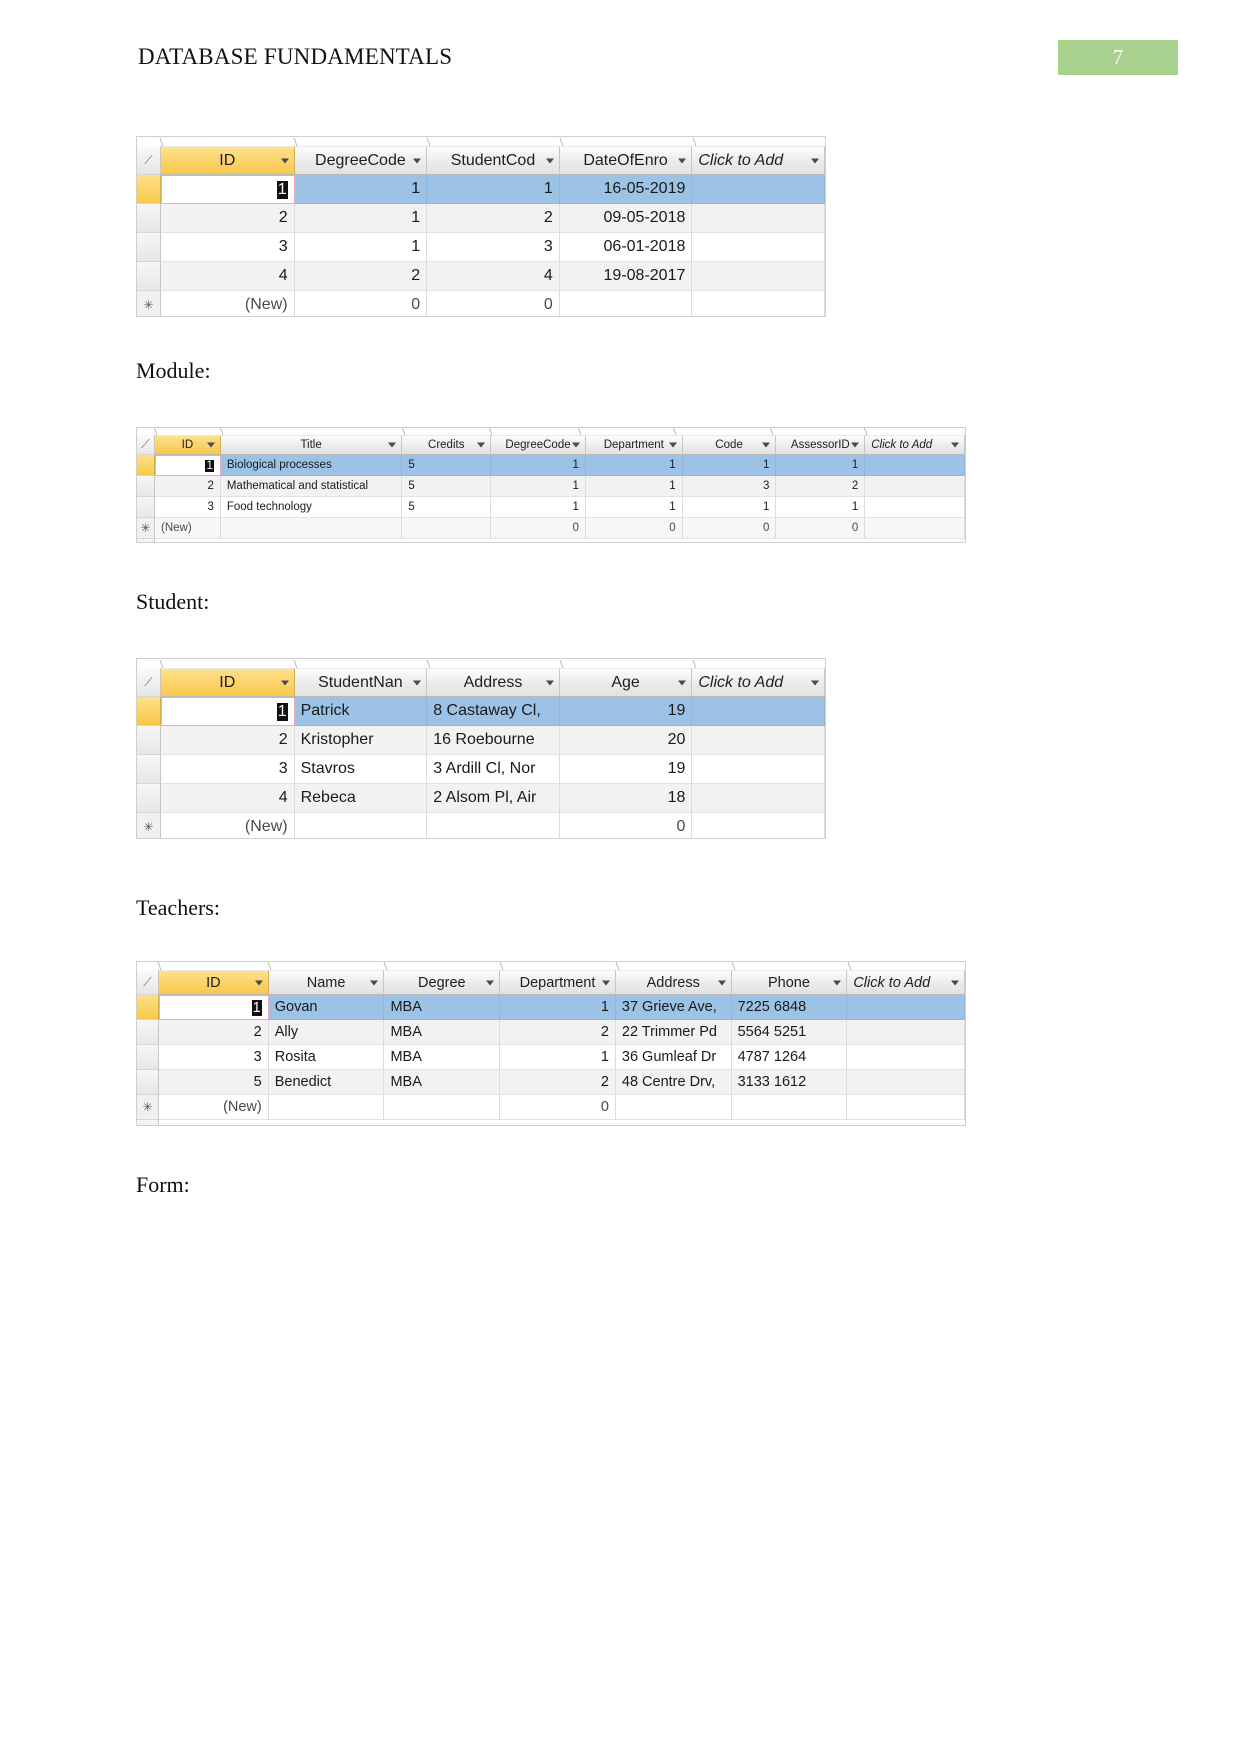 This screenshot has height=1754, width=1241. I want to click on cell-studentcode: 4, so click(493, 276).